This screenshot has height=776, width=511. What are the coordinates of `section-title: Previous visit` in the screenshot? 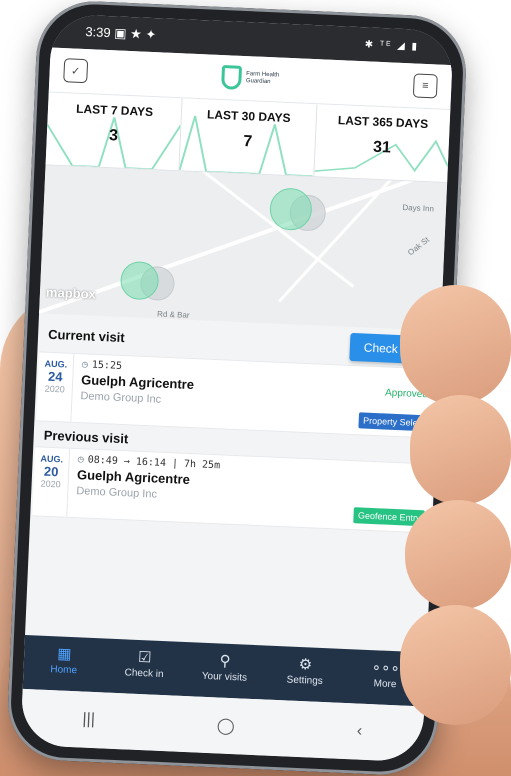 It's located at (86, 437).